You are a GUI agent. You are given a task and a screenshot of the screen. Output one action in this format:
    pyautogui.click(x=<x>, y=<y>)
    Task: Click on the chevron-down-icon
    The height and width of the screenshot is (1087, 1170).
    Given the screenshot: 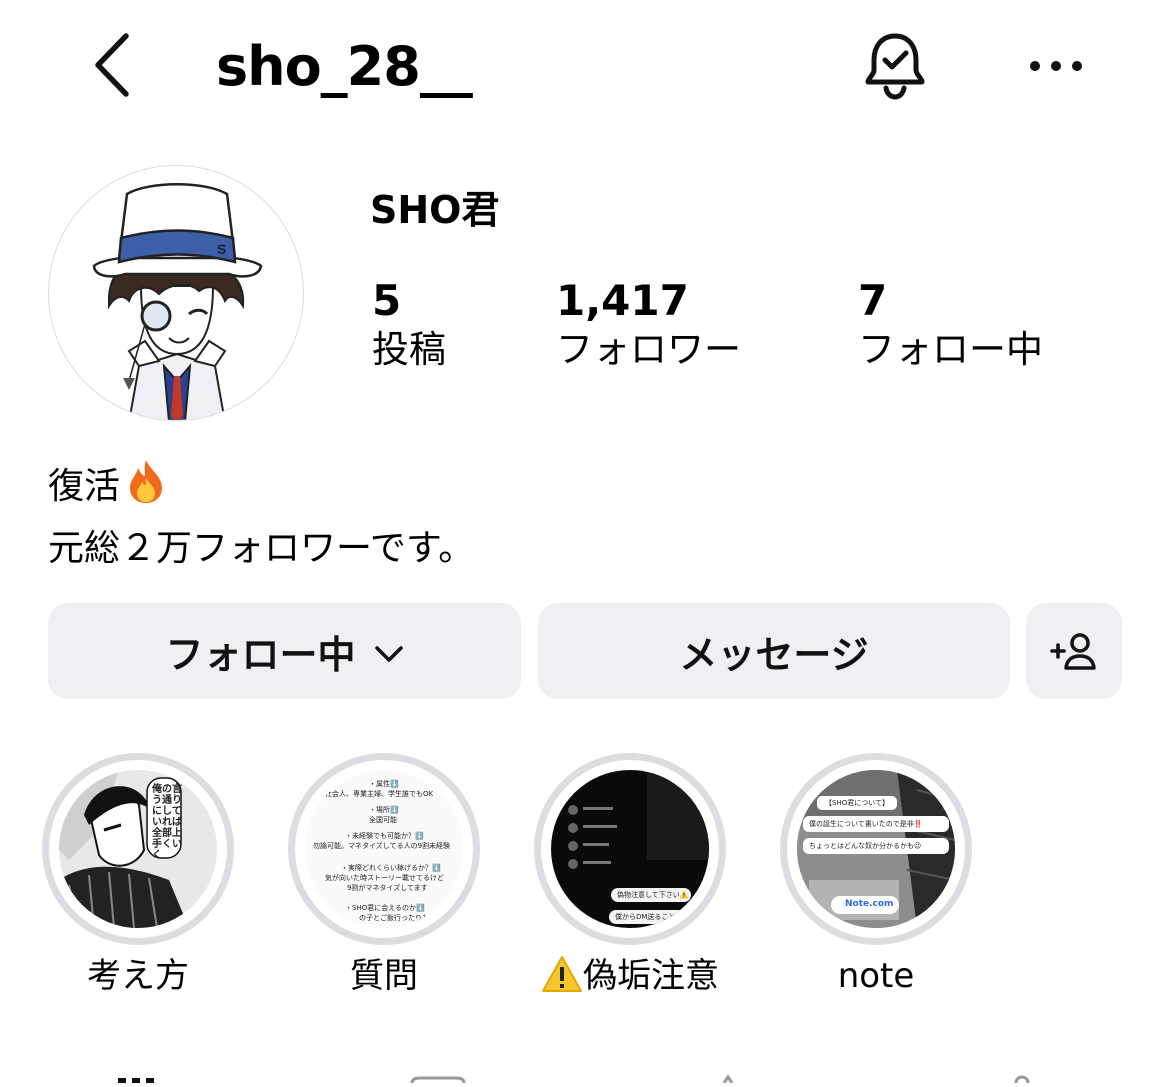 What is the action you would take?
    pyautogui.click(x=389, y=651)
    